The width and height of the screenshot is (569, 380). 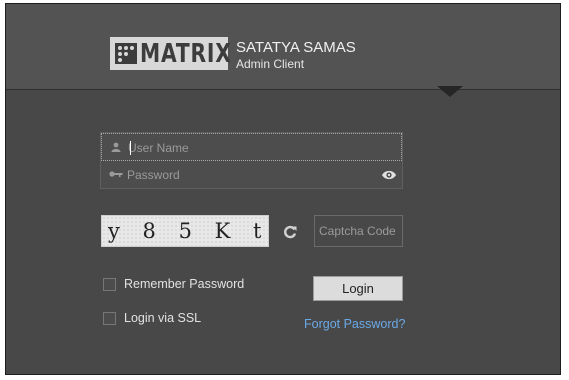 I want to click on username-row, so click(x=251, y=147).